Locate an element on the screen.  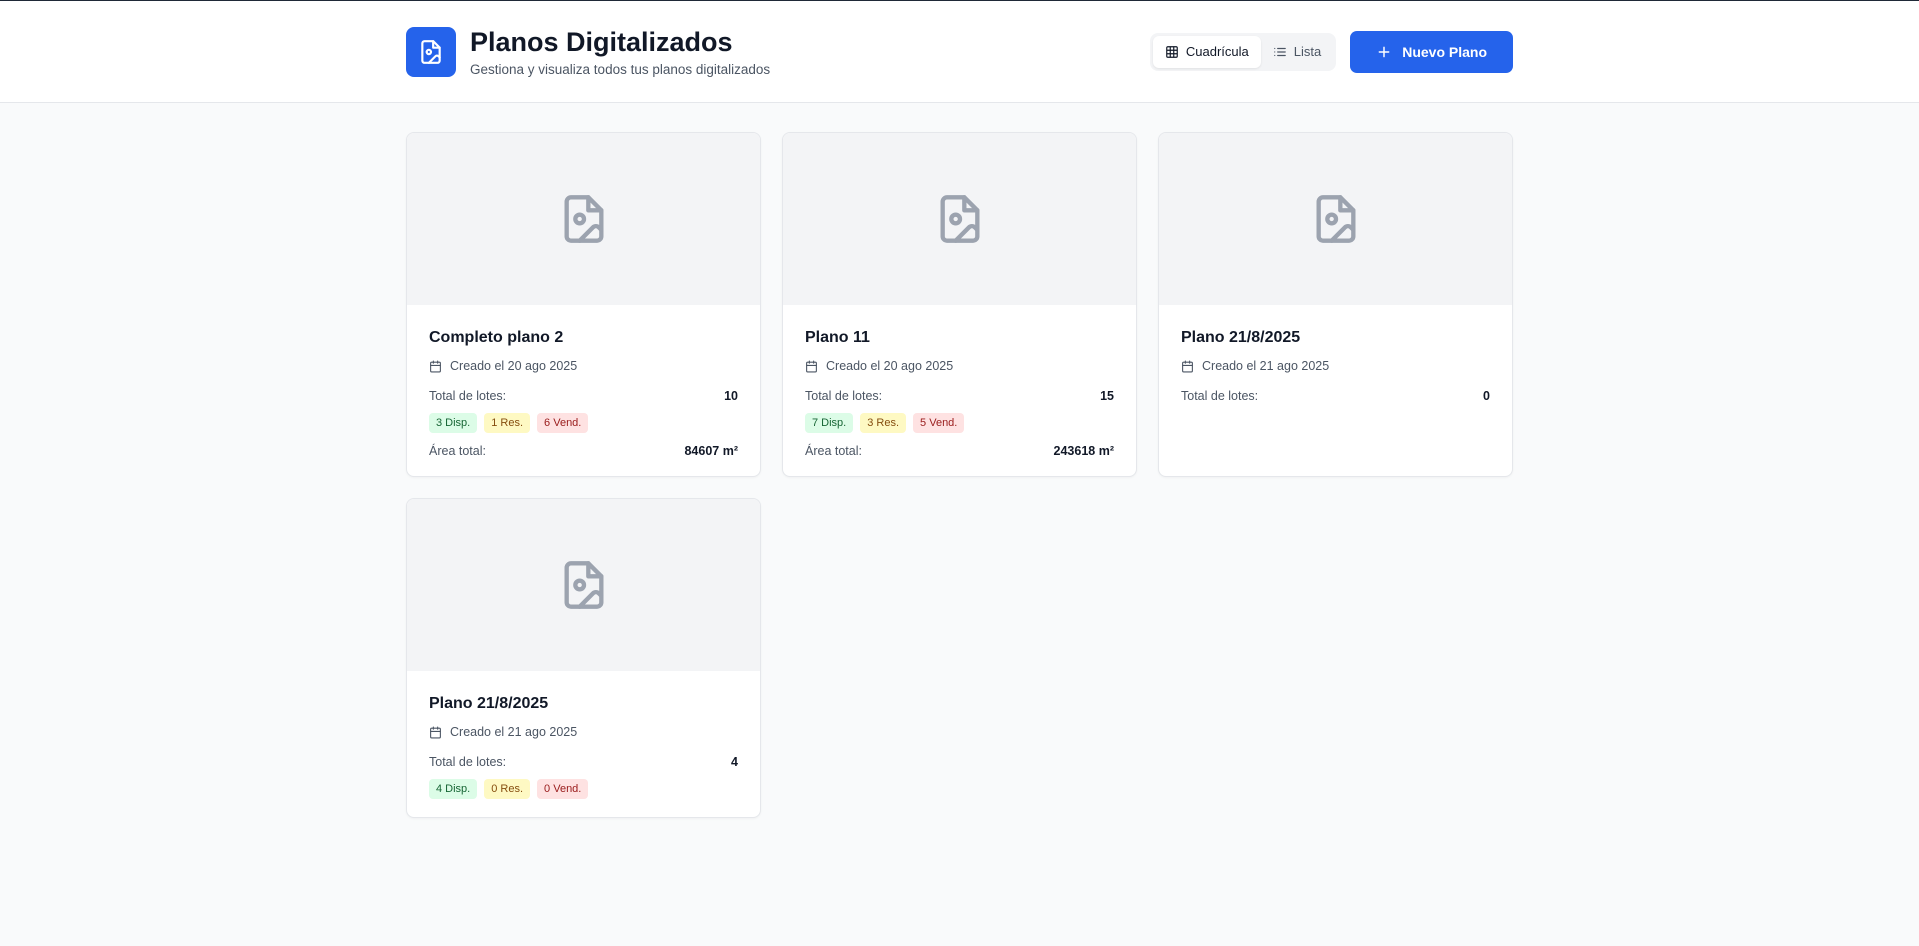
new-plan-label: Nuevo Plano is located at coordinates (1444, 51).